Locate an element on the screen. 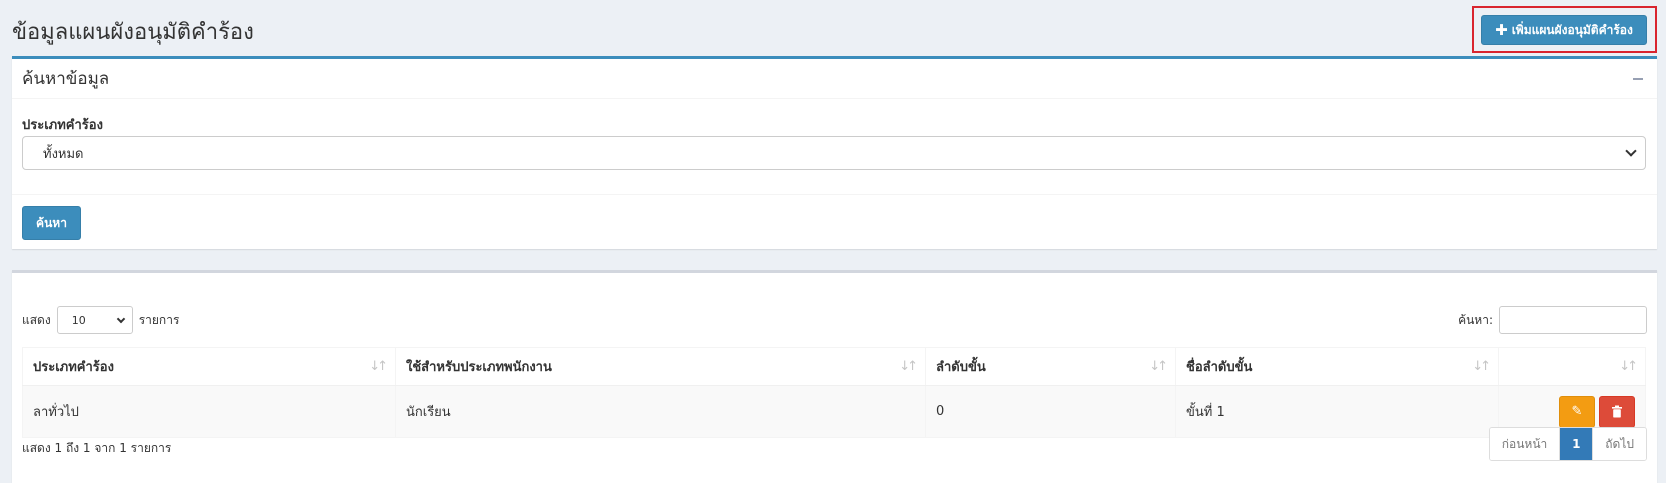 Image resolution: width=1666 pixels, height=483 pixels. cell-request-type: ลาทั่วไป is located at coordinates (209, 411).